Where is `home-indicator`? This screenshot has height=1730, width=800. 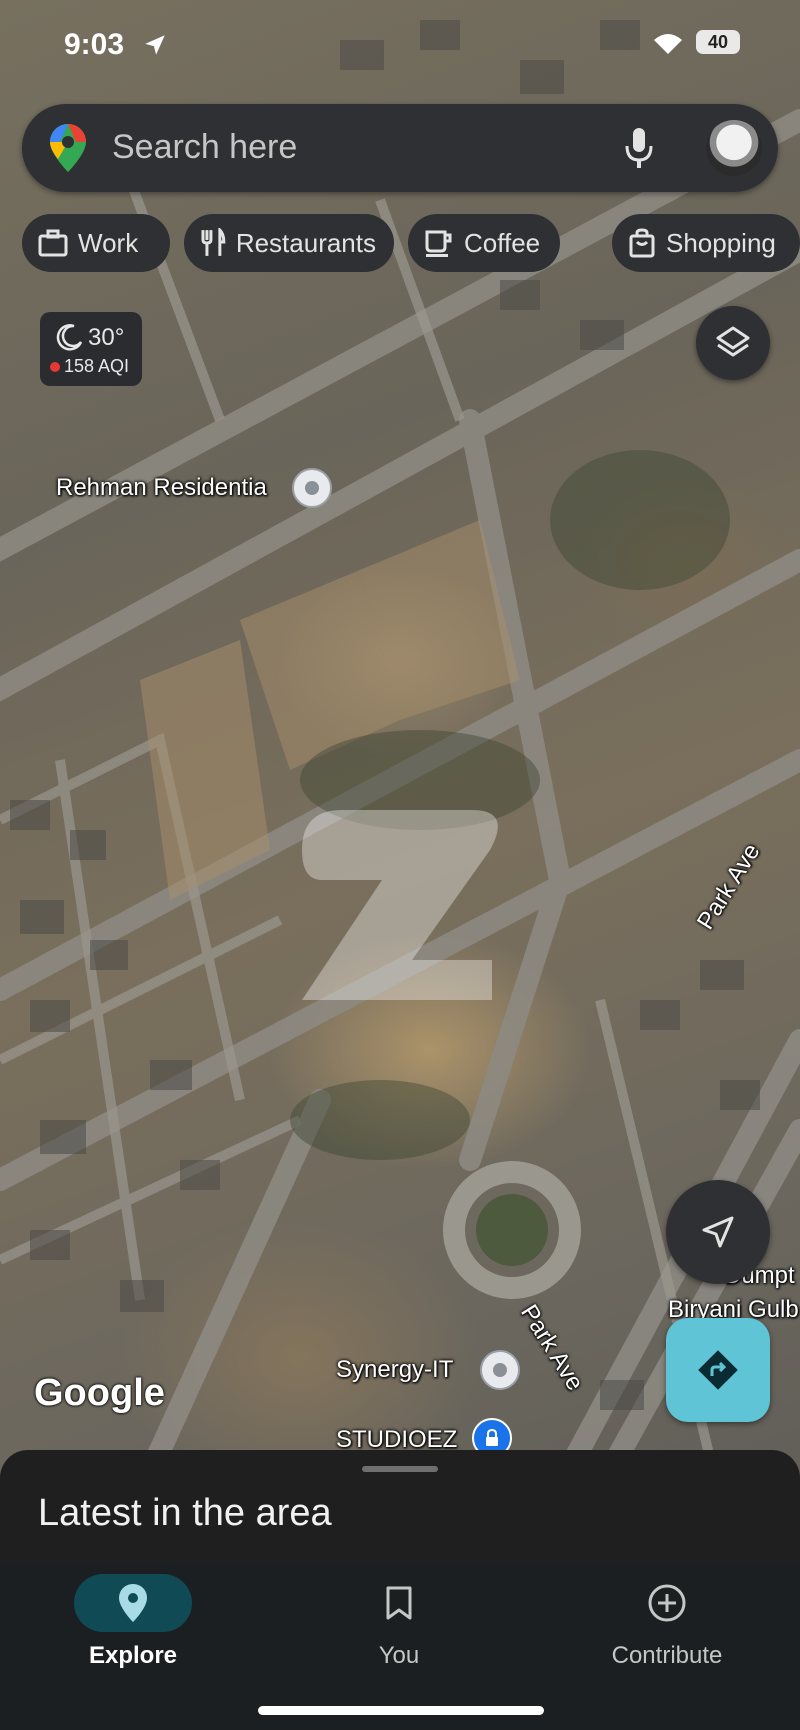 home-indicator is located at coordinates (401, 1710).